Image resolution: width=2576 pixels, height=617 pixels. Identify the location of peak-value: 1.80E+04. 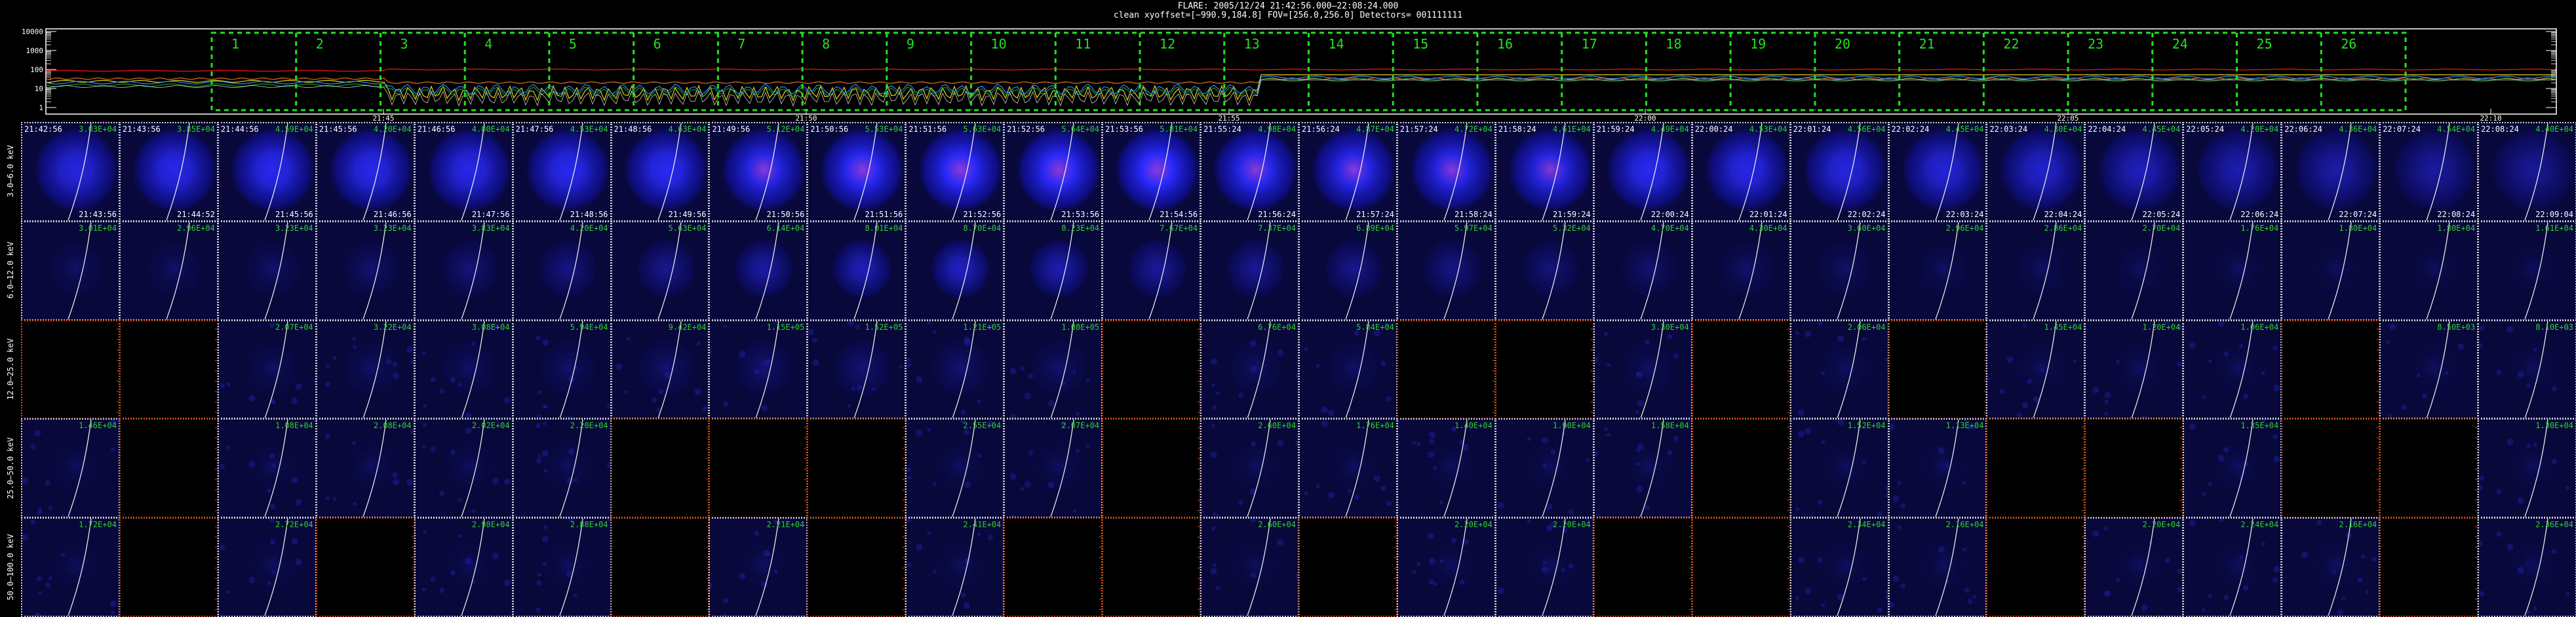
(2358, 228).